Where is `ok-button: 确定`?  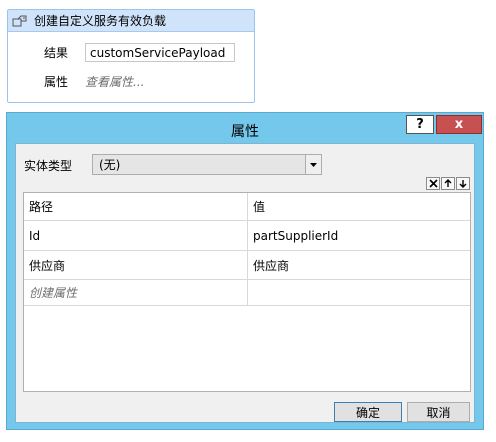
ok-button: 确定 is located at coordinates (368, 412).